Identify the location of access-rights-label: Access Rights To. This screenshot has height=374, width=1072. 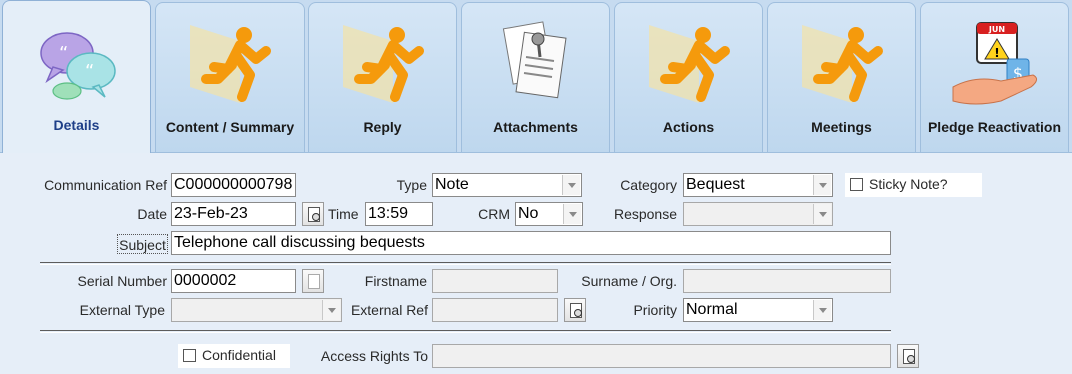
(374, 356).